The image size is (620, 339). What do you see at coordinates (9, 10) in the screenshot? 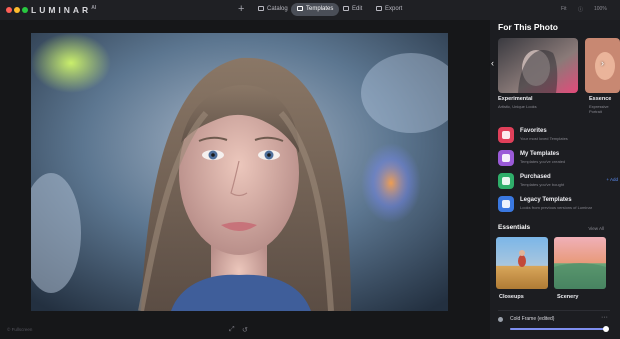
I see `close-window-icon` at bounding box center [9, 10].